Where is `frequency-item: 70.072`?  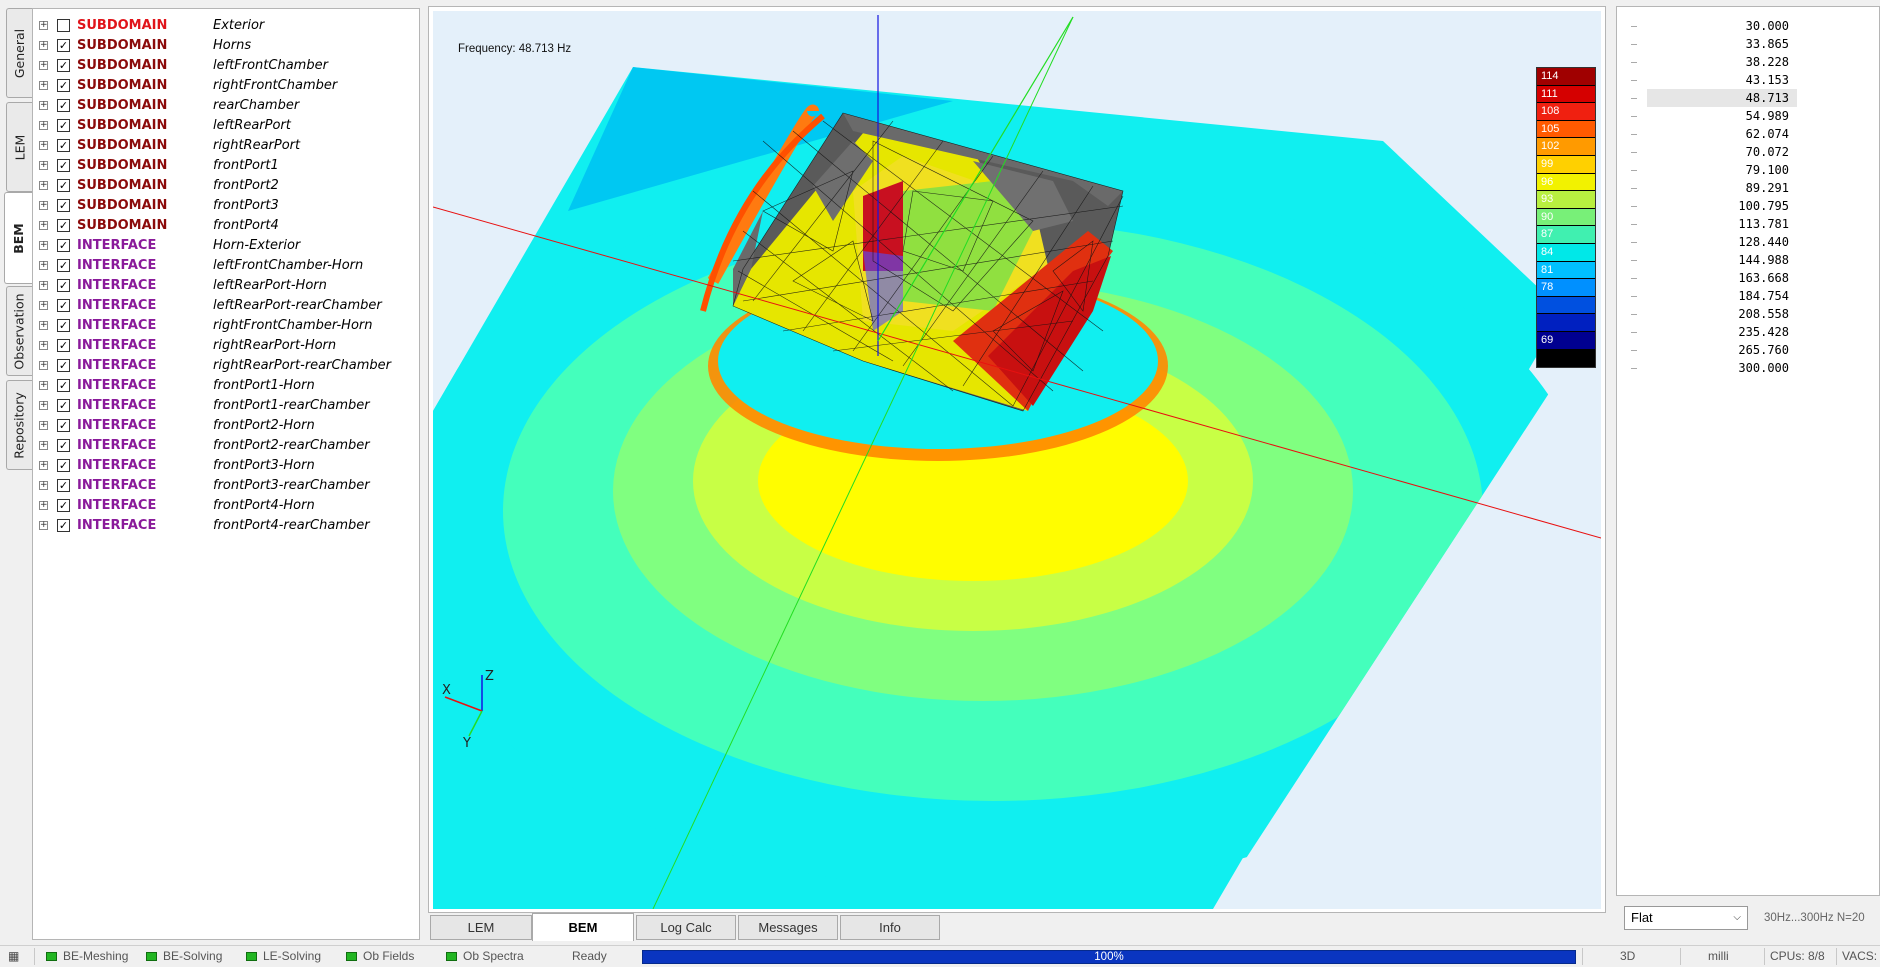
frequency-item: 70.072 is located at coordinates (1722, 152).